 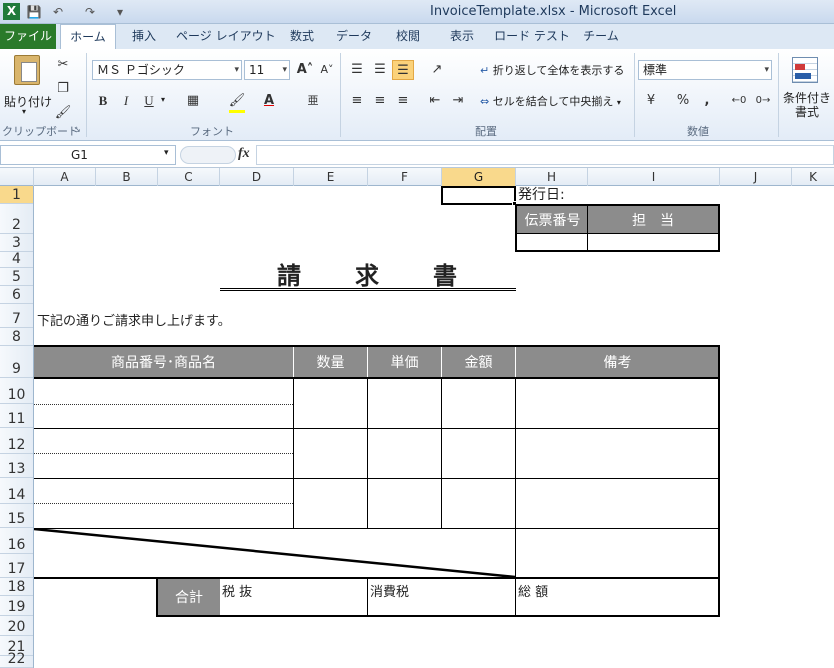 What do you see at coordinates (16, 259) in the screenshot?
I see `row-header: 4` at bounding box center [16, 259].